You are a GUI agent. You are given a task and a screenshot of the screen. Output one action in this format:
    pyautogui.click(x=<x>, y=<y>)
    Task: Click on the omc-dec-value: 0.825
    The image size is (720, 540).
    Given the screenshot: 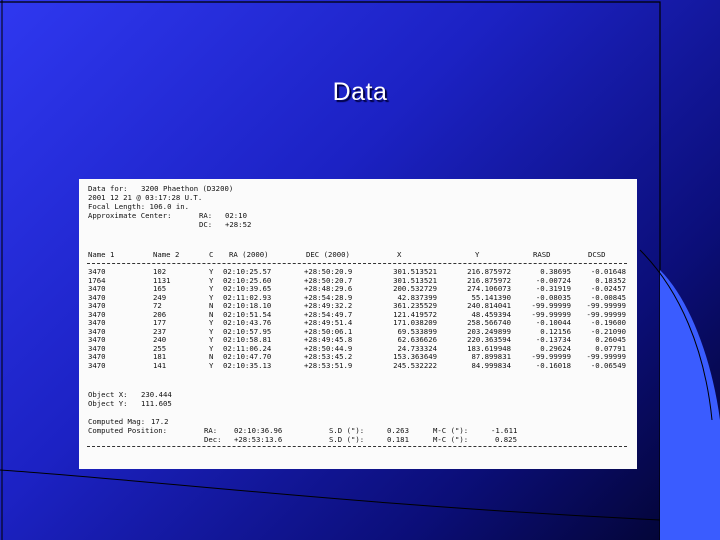 What is the action you would take?
    pyautogui.click(x=506, y=439)
    